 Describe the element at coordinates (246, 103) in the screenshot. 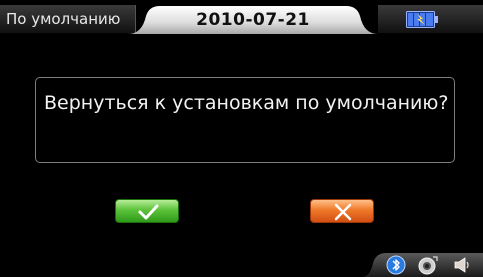

I see `dialog-message: Вернуться к установкам по умолчанию?` at that location.